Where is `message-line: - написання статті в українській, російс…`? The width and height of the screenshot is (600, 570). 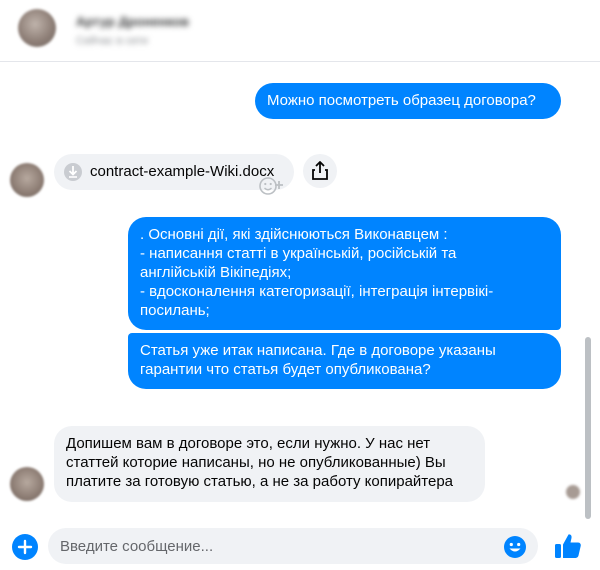 message-line: - написання статті в українській, російс… is located at coordinates (298, 253).